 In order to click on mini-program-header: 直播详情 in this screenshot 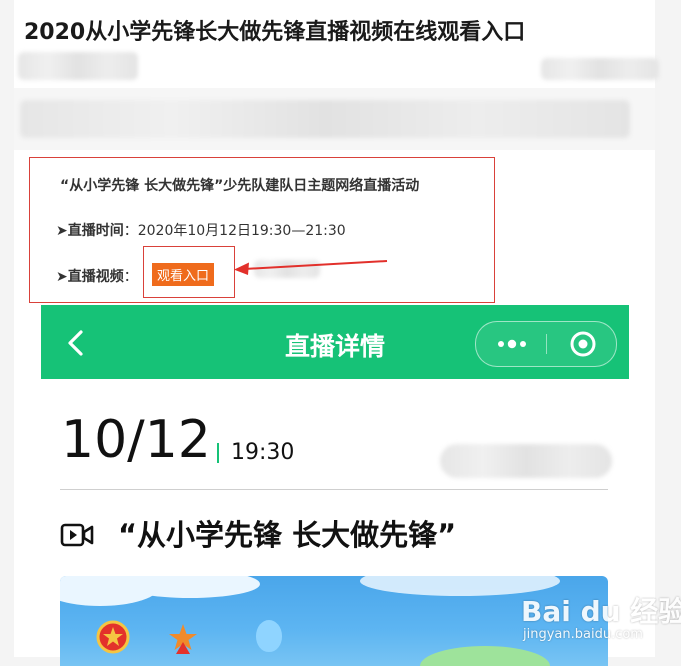, I will do `click(335, 342)`.